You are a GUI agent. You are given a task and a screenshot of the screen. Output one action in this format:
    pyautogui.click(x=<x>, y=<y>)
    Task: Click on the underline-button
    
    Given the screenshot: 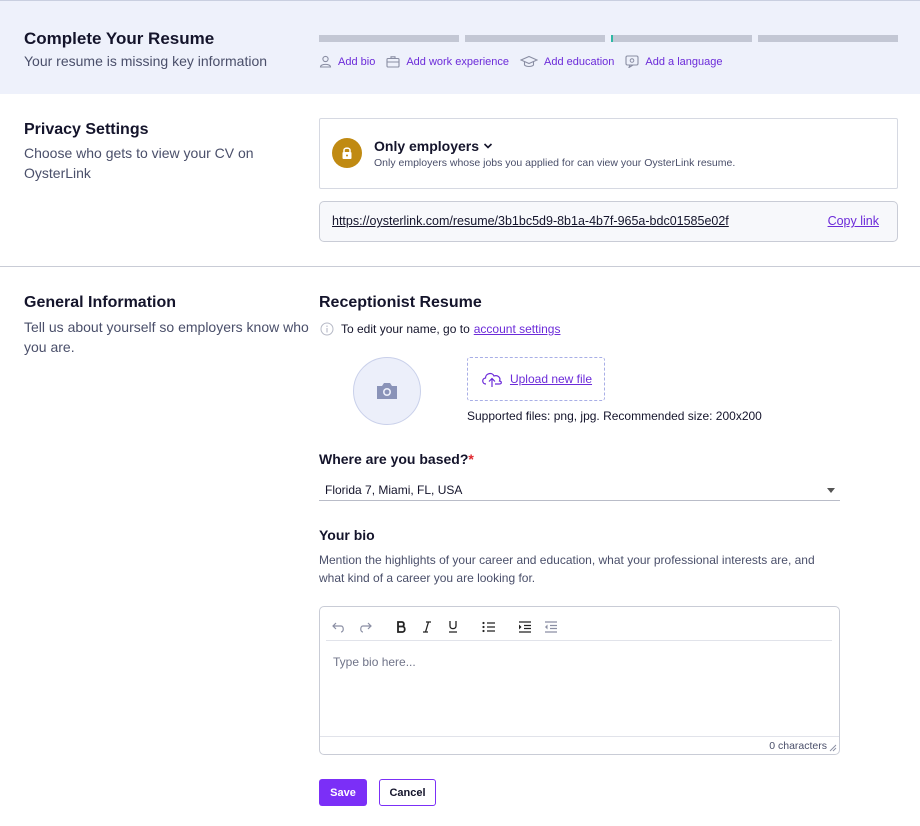 What is the action you would take?
    pyautogui.click(x=453, y=627)
    